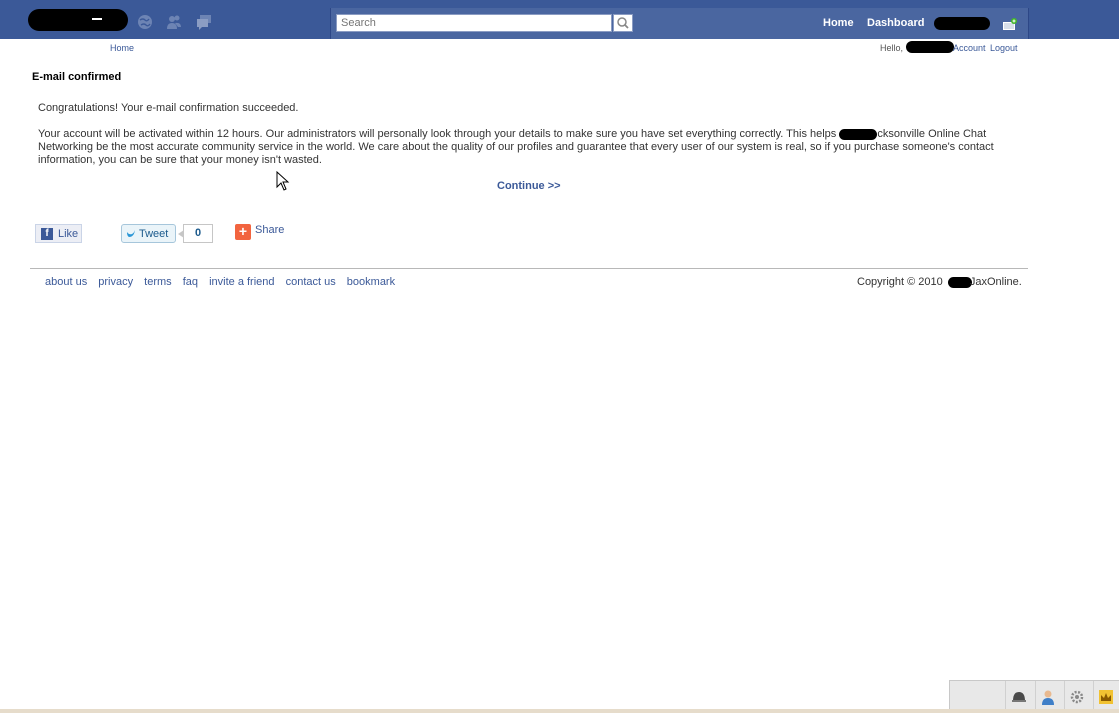  I want to click on share-label: Share, so click(270, 230).